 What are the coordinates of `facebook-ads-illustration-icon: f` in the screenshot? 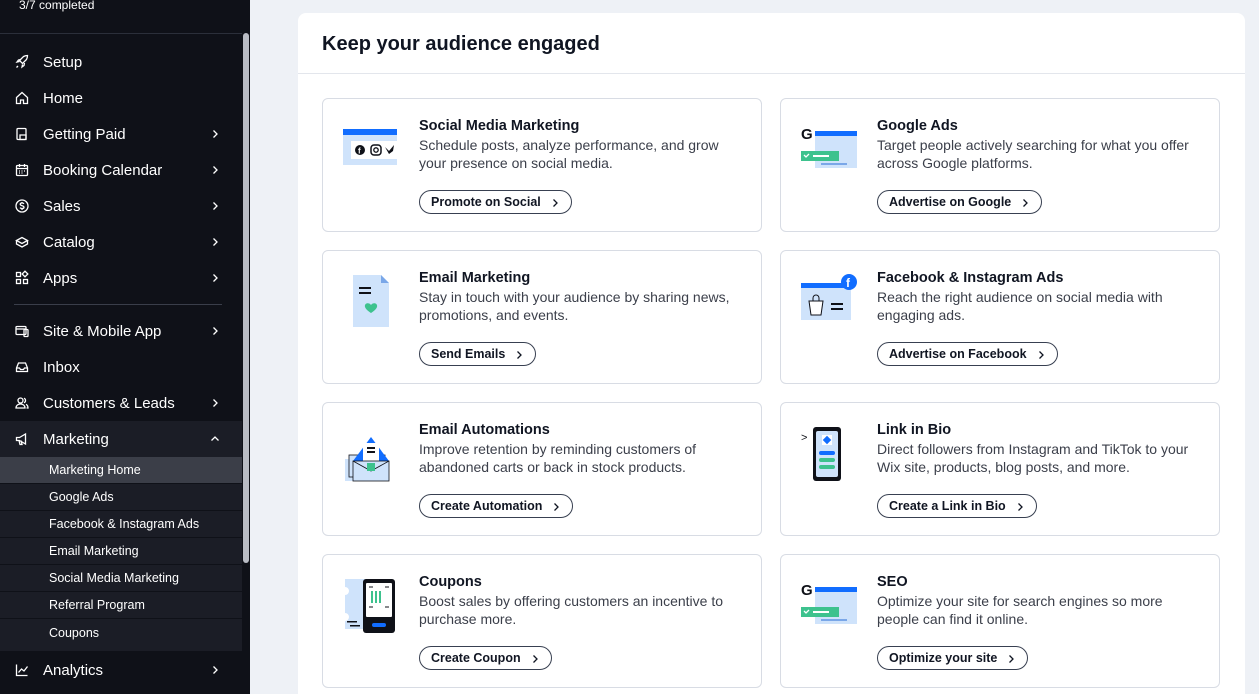 It's located at (831, 303).